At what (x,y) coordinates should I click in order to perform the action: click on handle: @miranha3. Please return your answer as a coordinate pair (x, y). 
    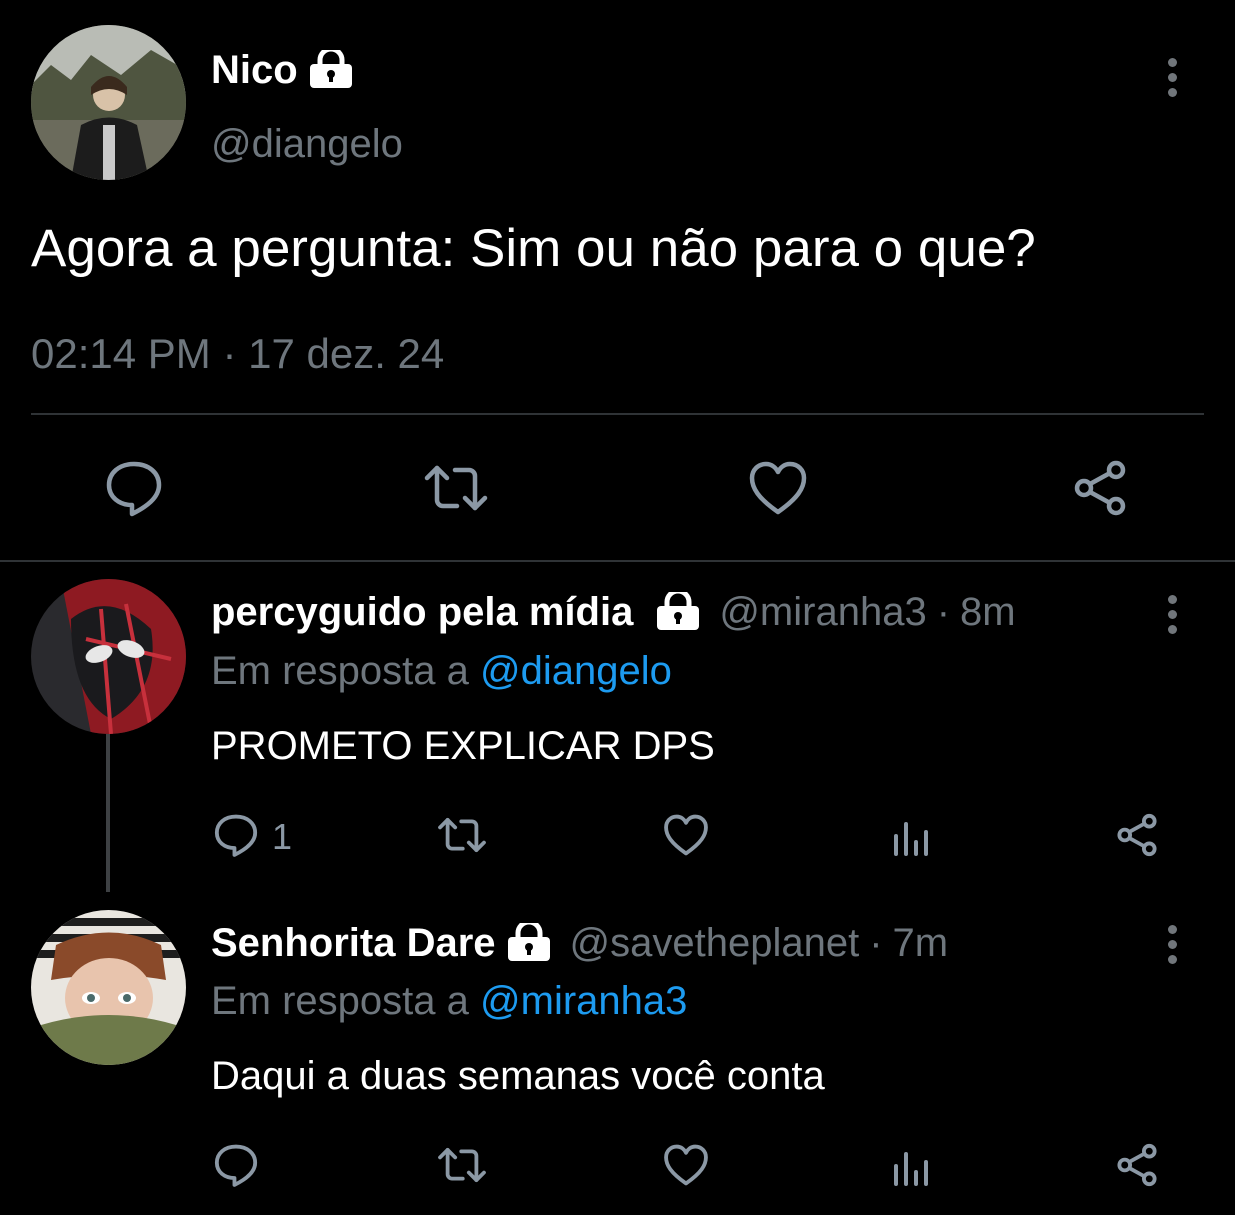
    Looking at the image, I should click on (822, 612).